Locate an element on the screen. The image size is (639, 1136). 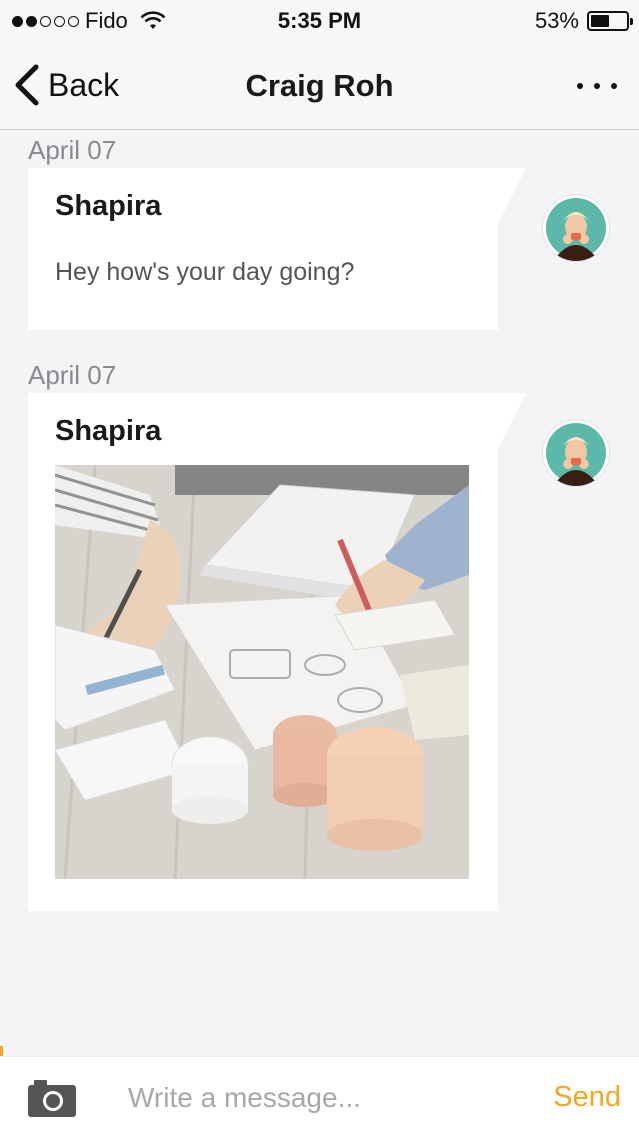
message-input is located at coordinates (318, 1098).